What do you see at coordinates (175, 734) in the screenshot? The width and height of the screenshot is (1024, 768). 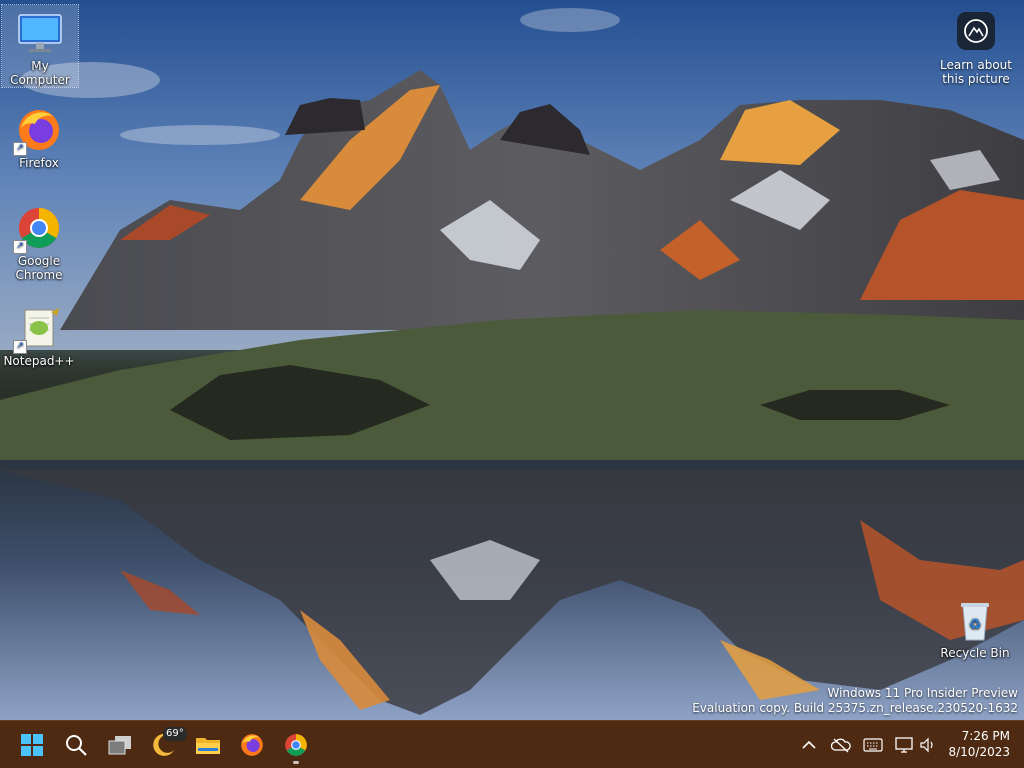 I see `weather-temperature: 69°` at bounding box center [175, 734].